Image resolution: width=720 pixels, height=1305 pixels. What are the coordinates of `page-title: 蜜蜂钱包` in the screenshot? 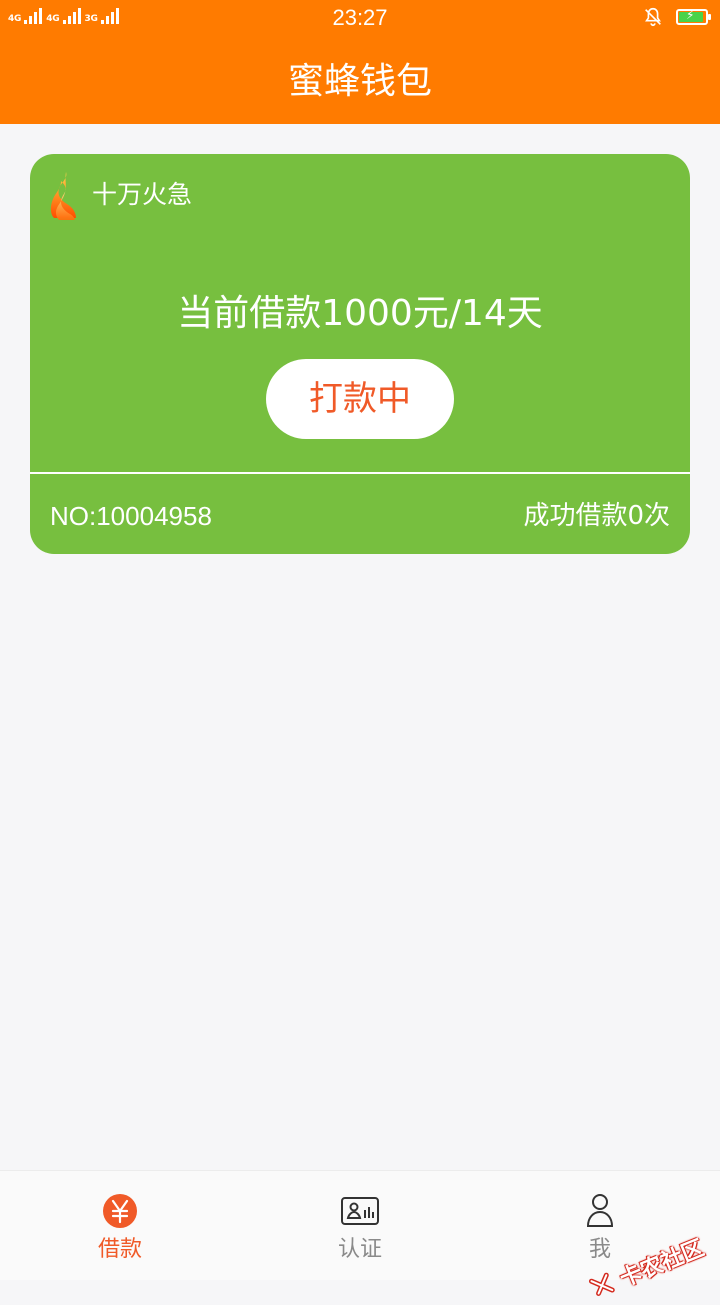 It's located at (359, 81).